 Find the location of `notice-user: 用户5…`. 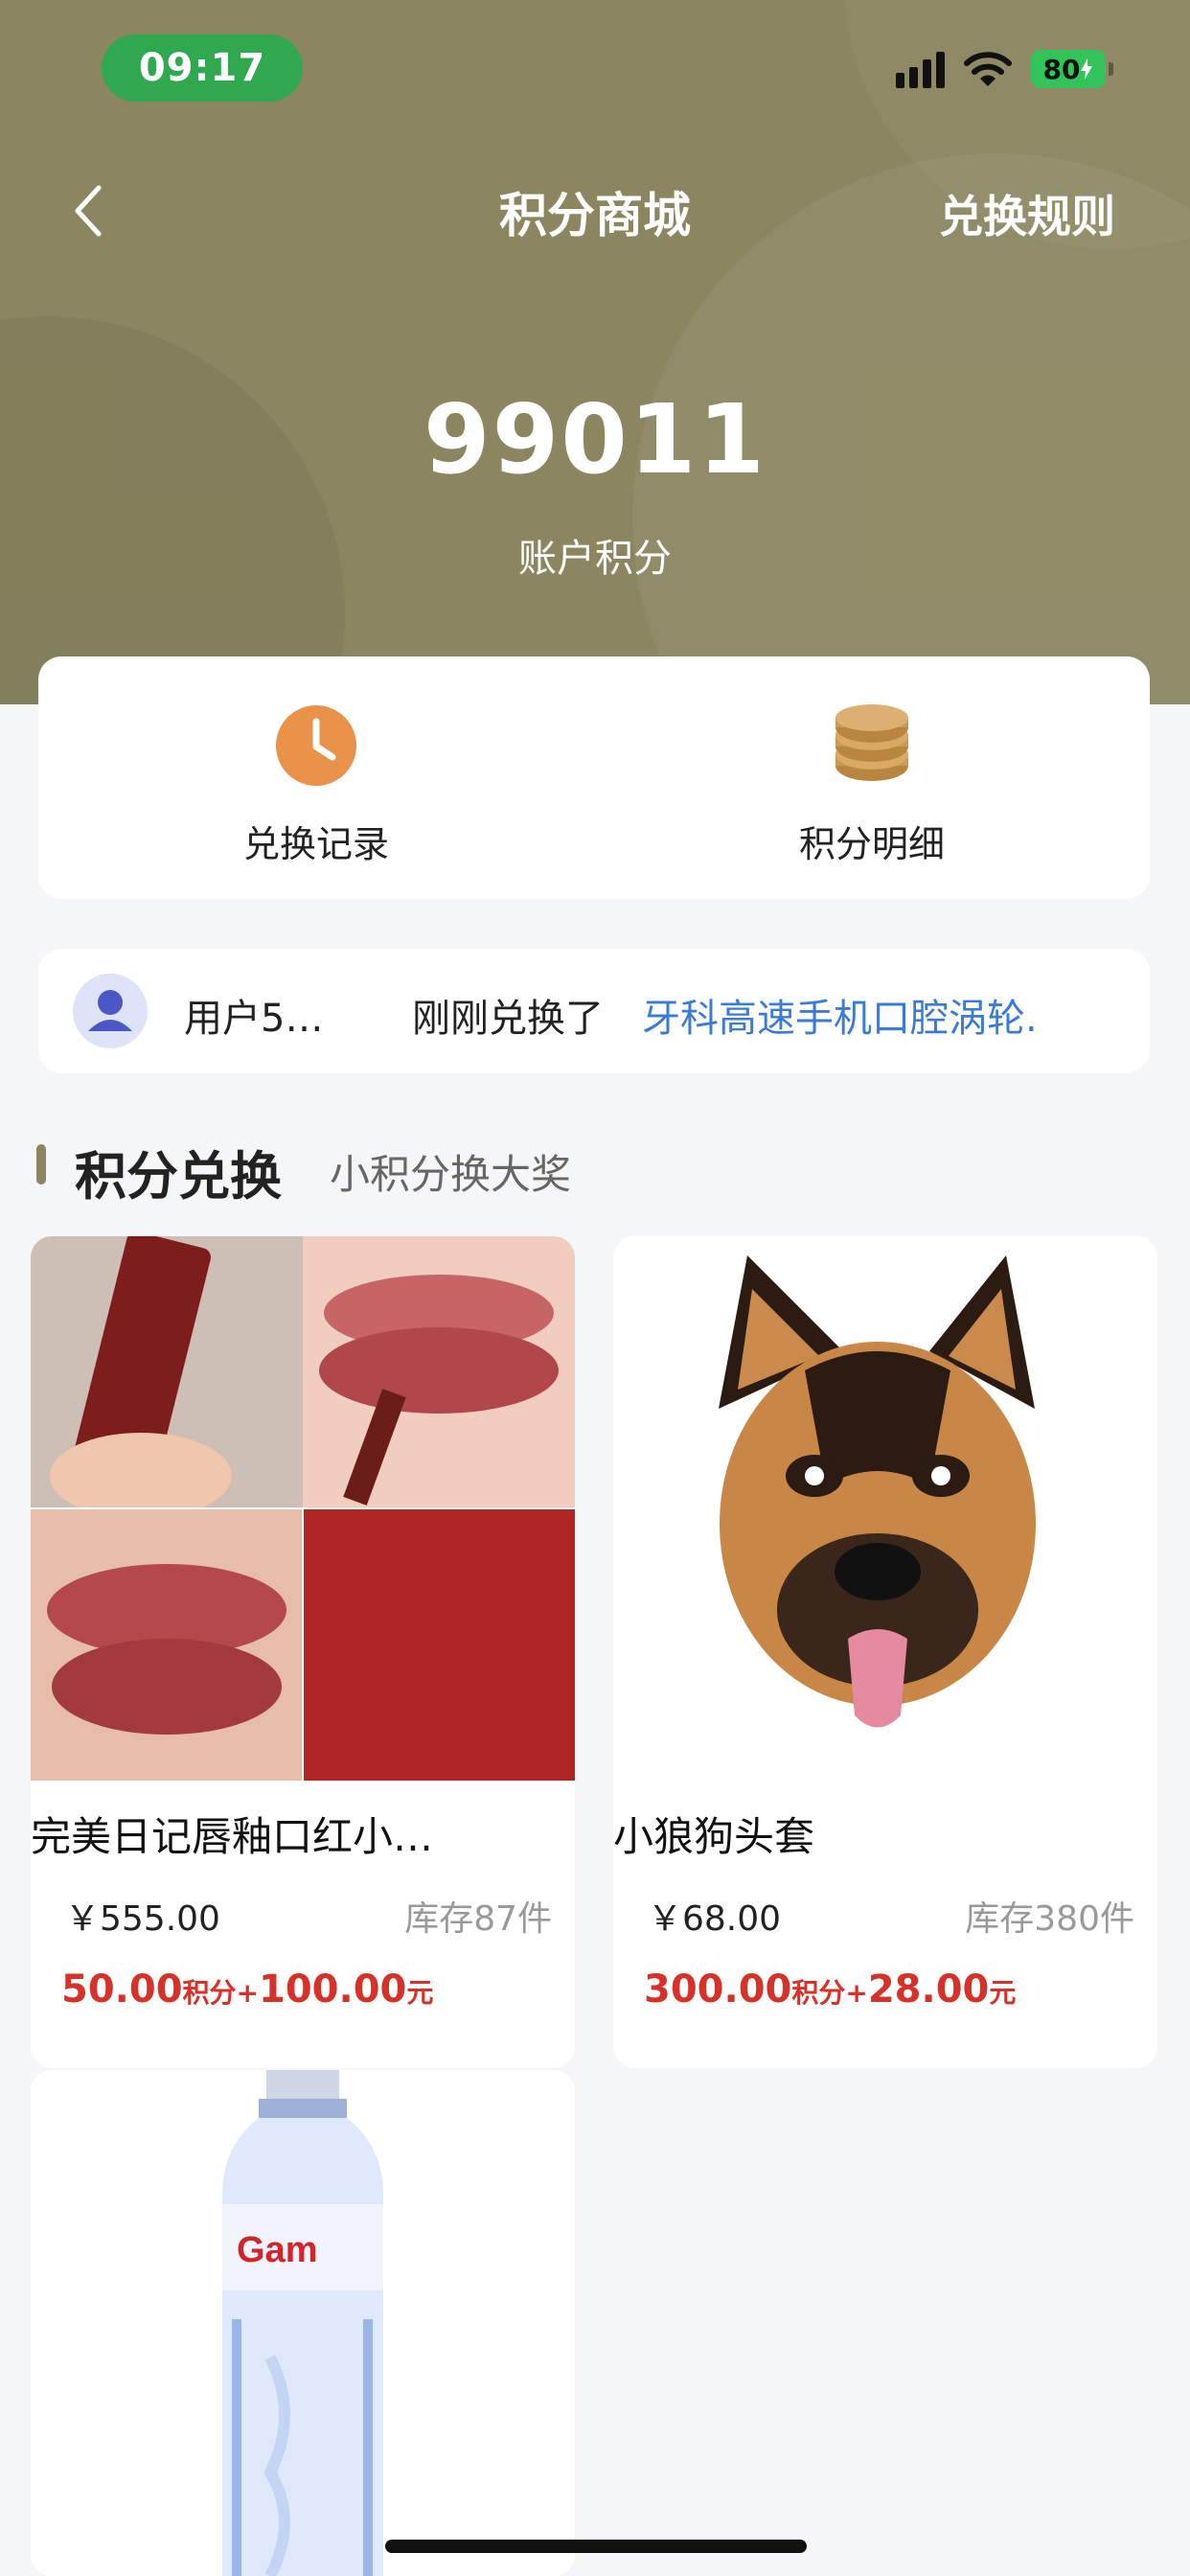

notice-user: 用户5… is located at coordinates (254, 1019).